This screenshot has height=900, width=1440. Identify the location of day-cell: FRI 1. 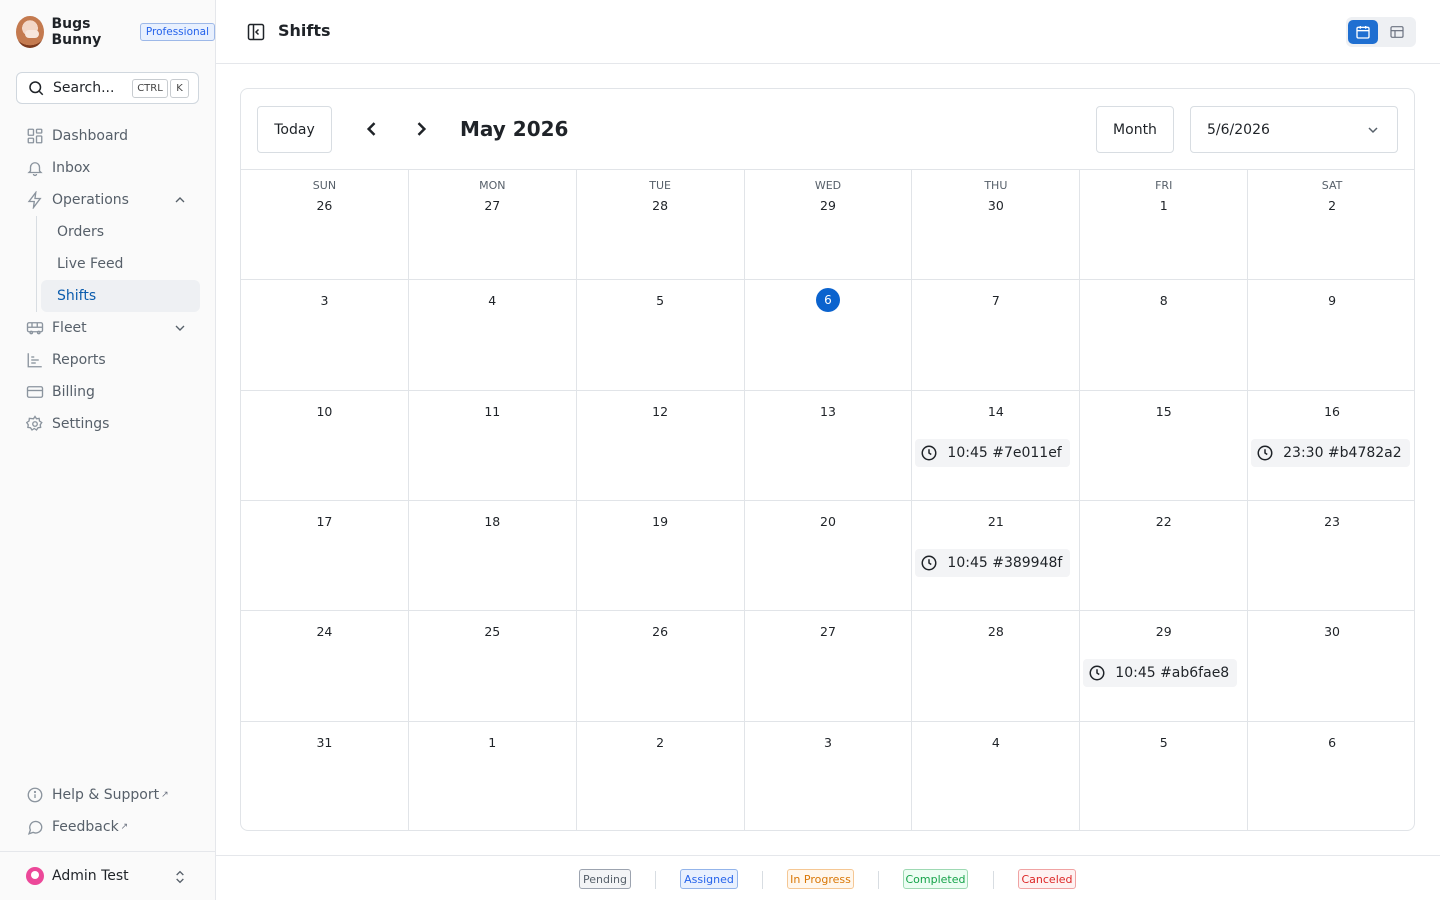
(1164, 225).